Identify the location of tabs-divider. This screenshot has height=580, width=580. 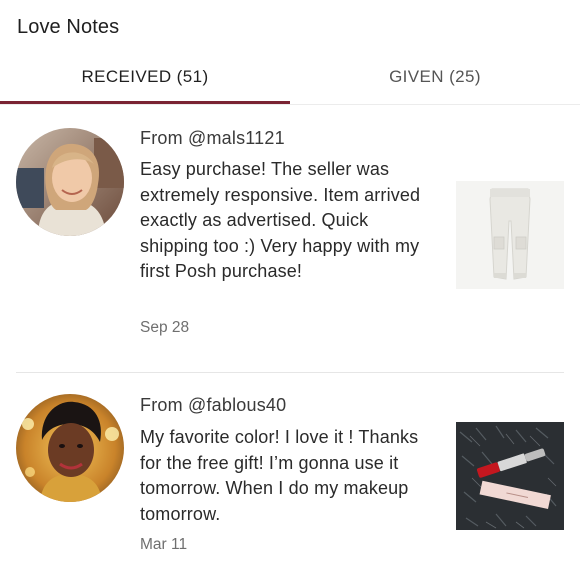
(290, 104).